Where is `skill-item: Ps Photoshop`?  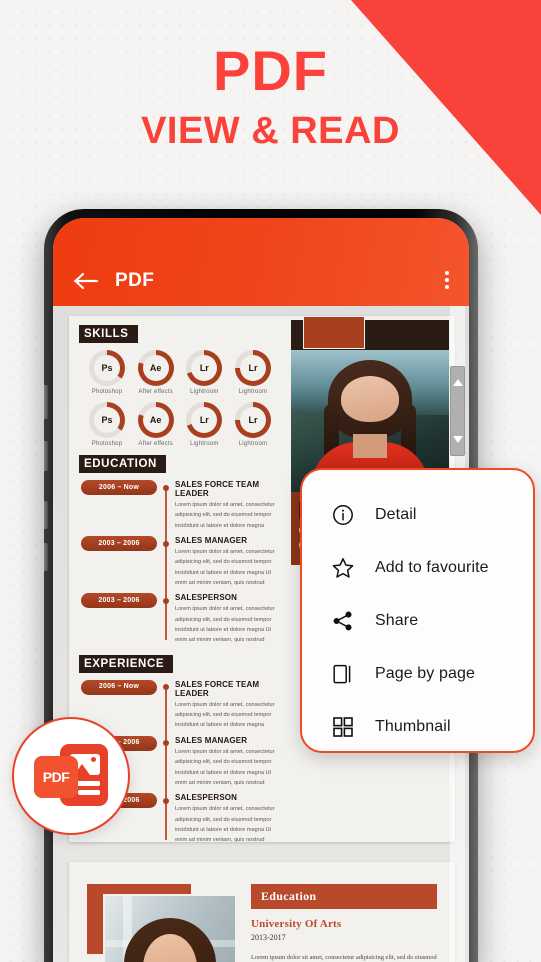 skill-item: Ps Photoshop is located at coordinates (107, 424).